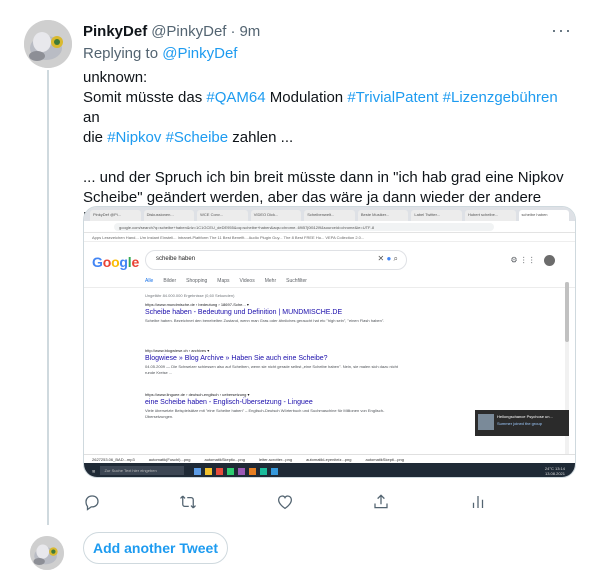 This screenshot has width=597, height=577. What do you see at coordinates (116, 262) in the screenshot?
I see `google-logo: Google` at bounding box center [116, 262].